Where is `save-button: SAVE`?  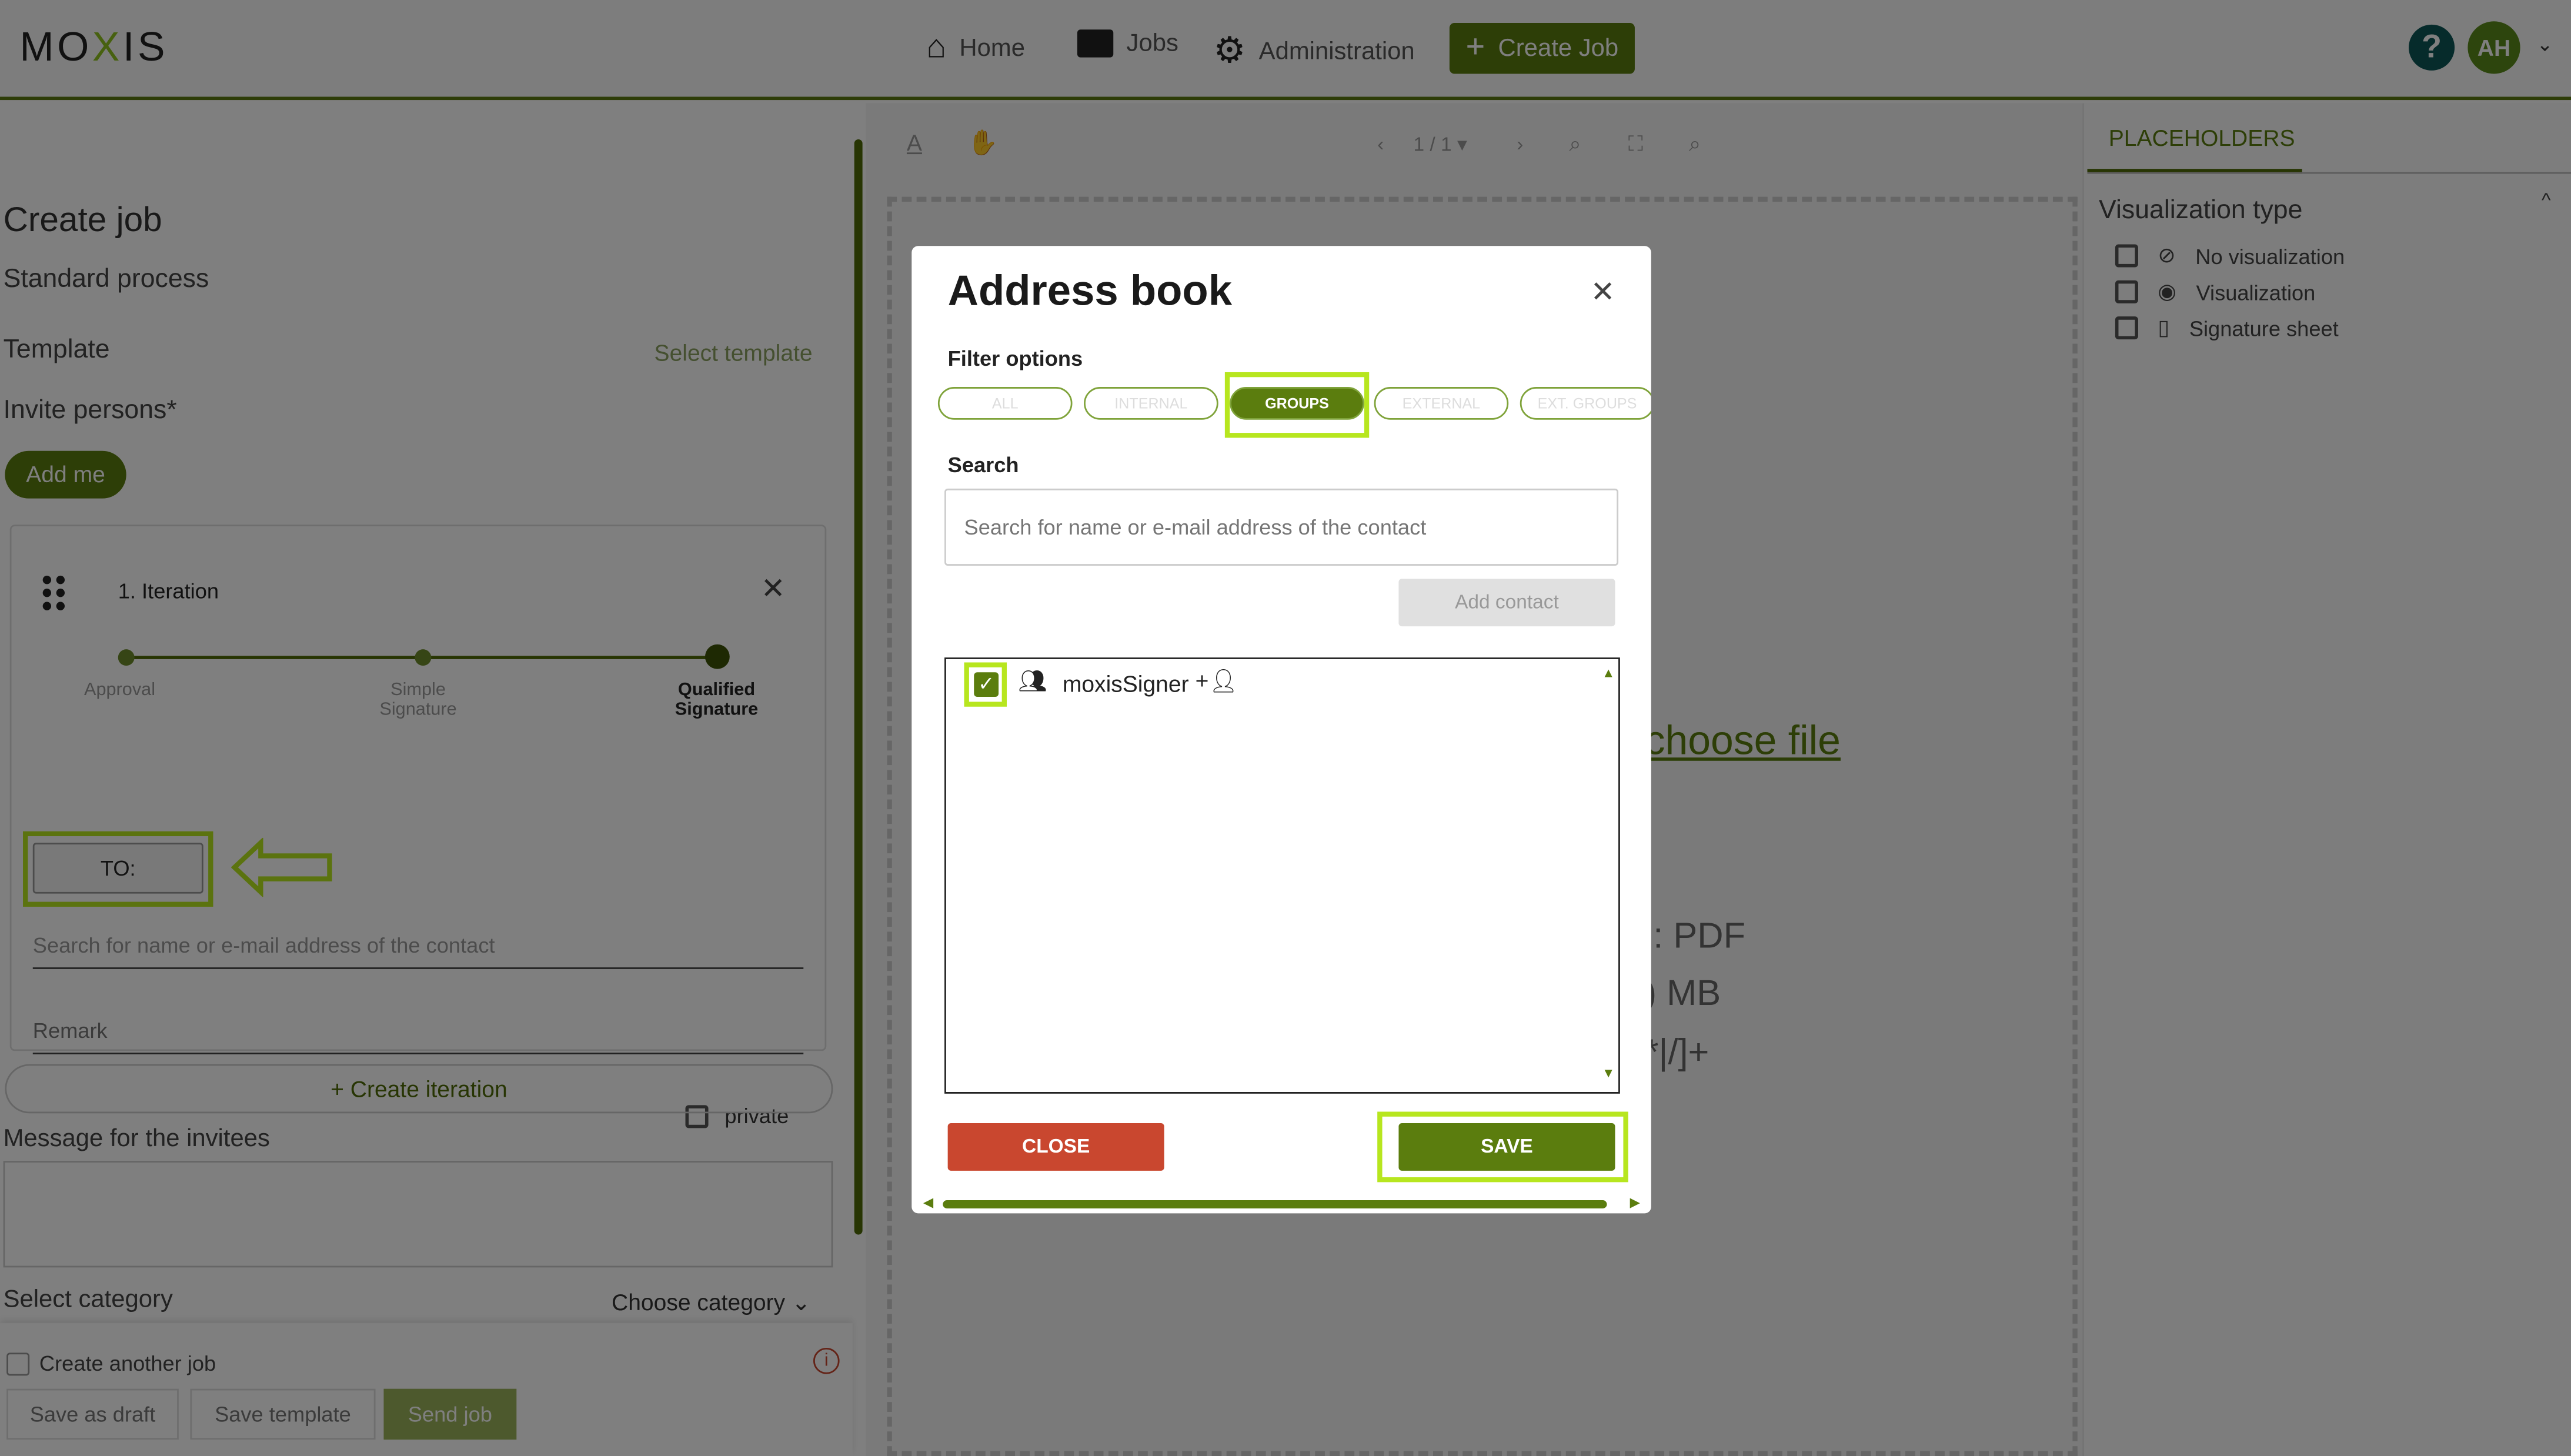 save-button: SAVE is located at coordinates (1506, 1147).